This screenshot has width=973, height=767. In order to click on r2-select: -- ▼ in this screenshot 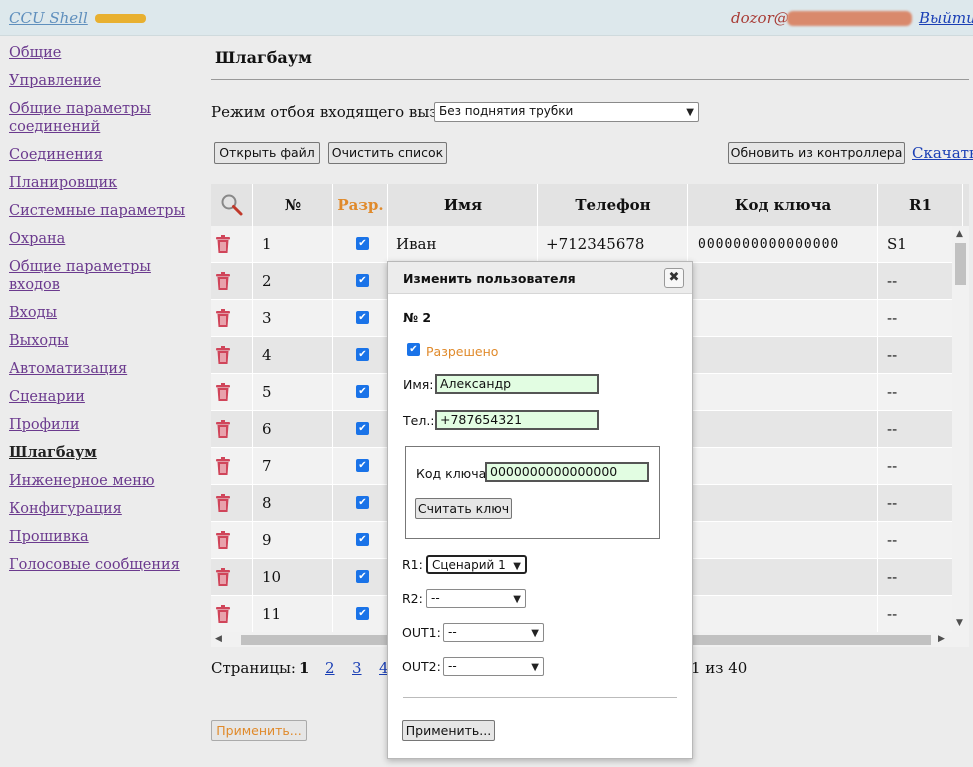, I will do `click(476, 598)`.